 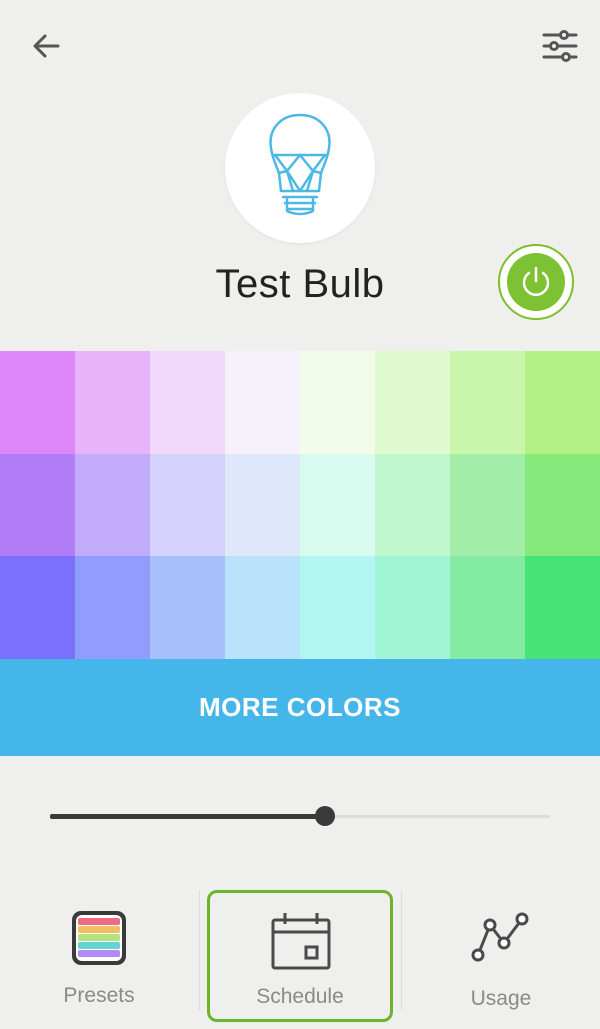 I want to click on arrow-left-icon, so click(x=46, y=46).